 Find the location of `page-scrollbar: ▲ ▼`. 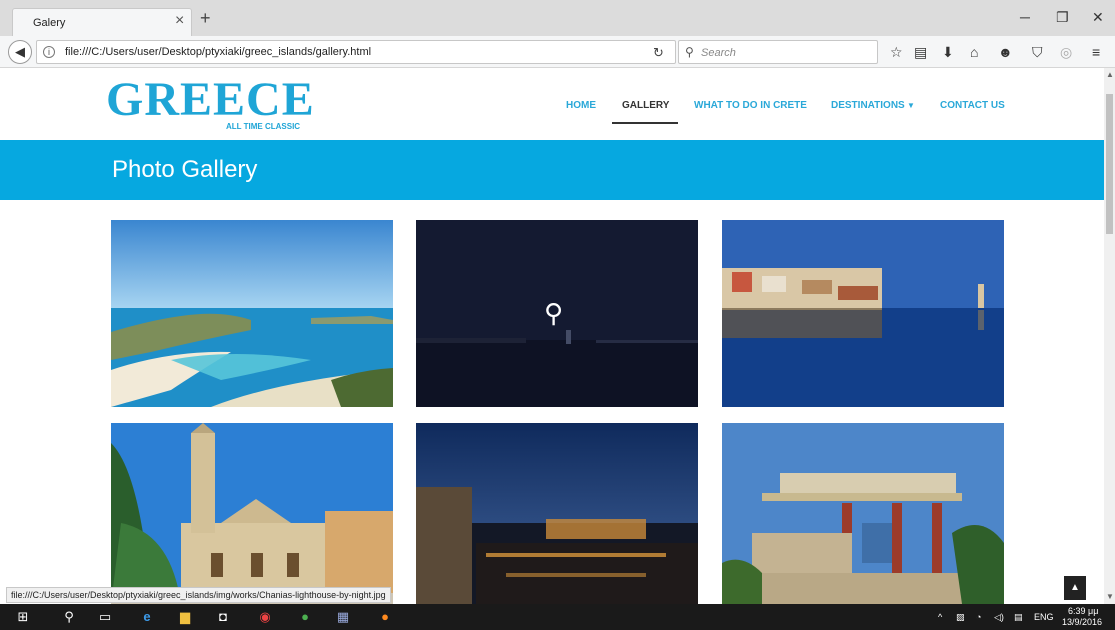

page-scrollbar: ▲ ▼ is located at coordinates (1109, 336).